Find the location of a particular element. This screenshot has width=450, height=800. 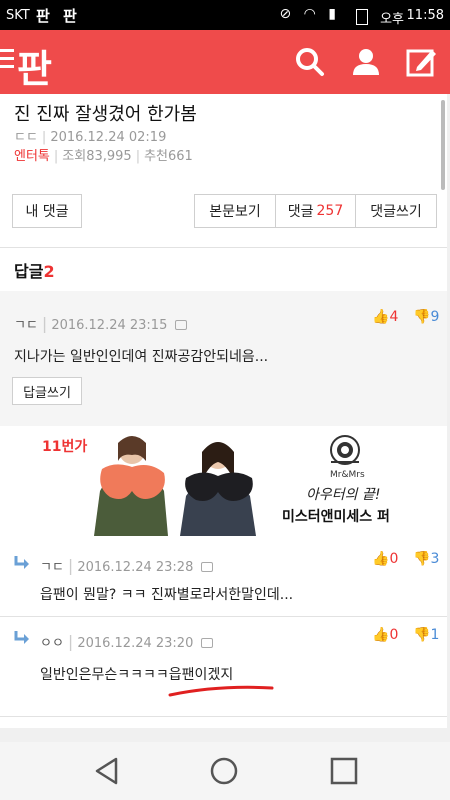

reply-date: 2016.12.24 23:28 is located at coordinates (135, 567).